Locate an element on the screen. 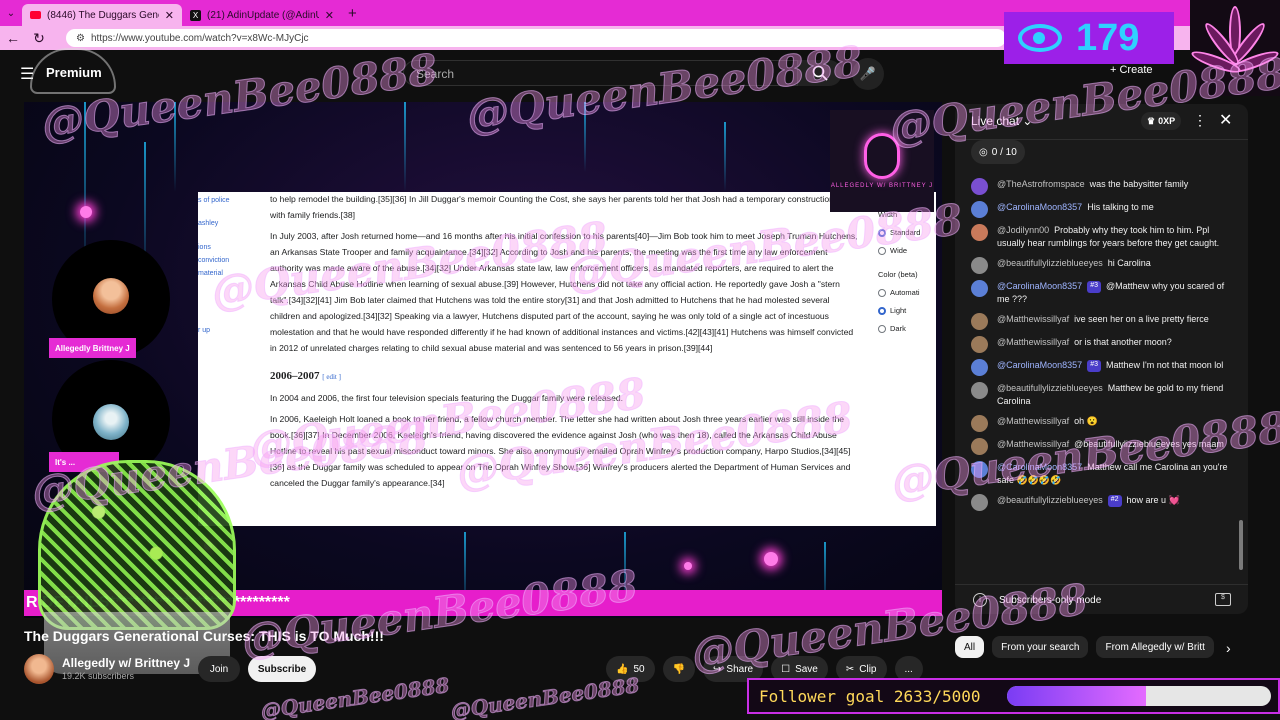 This screenshot has height=720, width=1280. viewer-count: 179 is located at coordinates (1108, 37).